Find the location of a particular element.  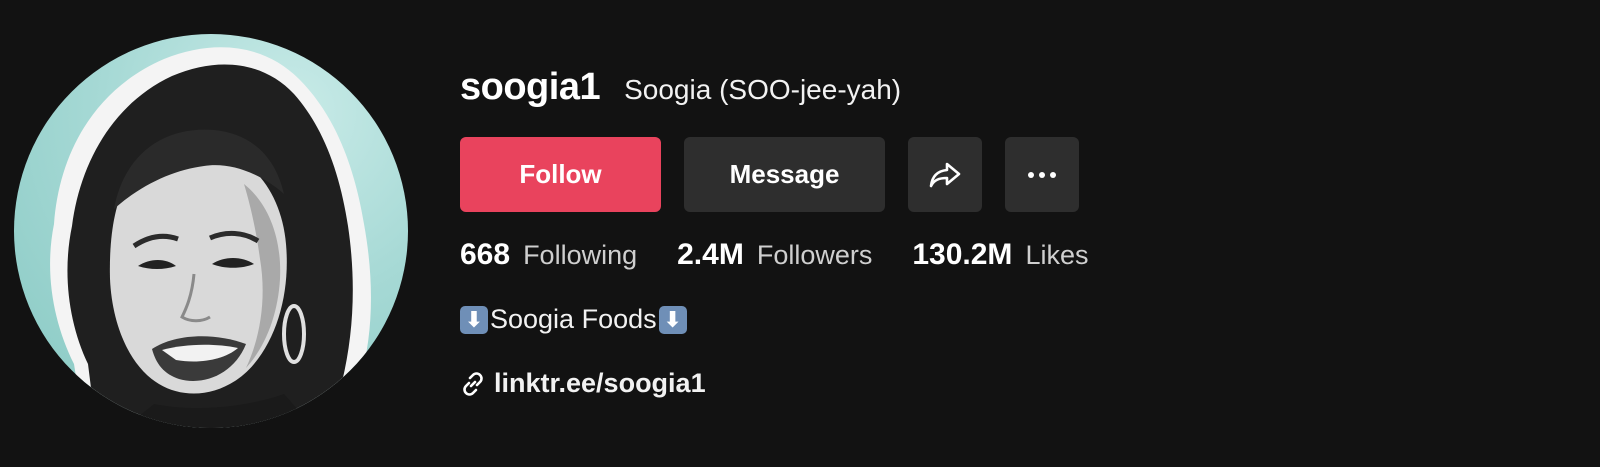

more-button is located at coordinates (1042, 174).